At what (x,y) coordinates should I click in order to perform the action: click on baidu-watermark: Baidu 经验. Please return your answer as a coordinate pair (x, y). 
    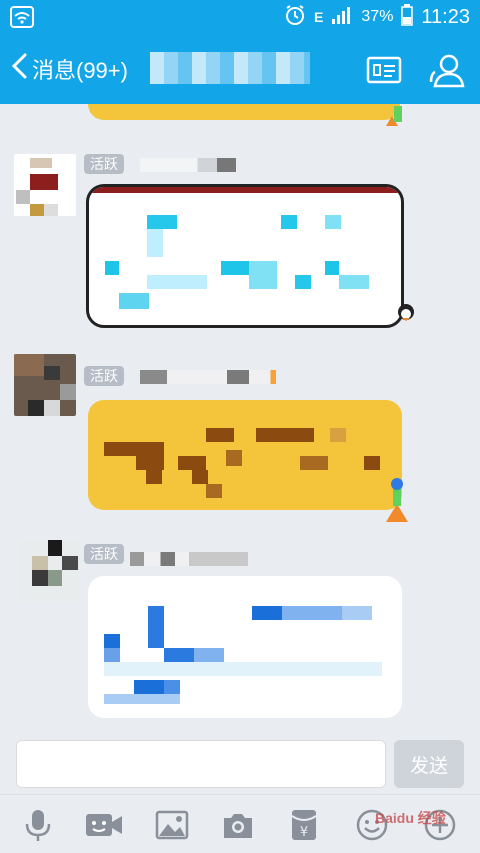
    Looking at the image, I should click on (410, 818).